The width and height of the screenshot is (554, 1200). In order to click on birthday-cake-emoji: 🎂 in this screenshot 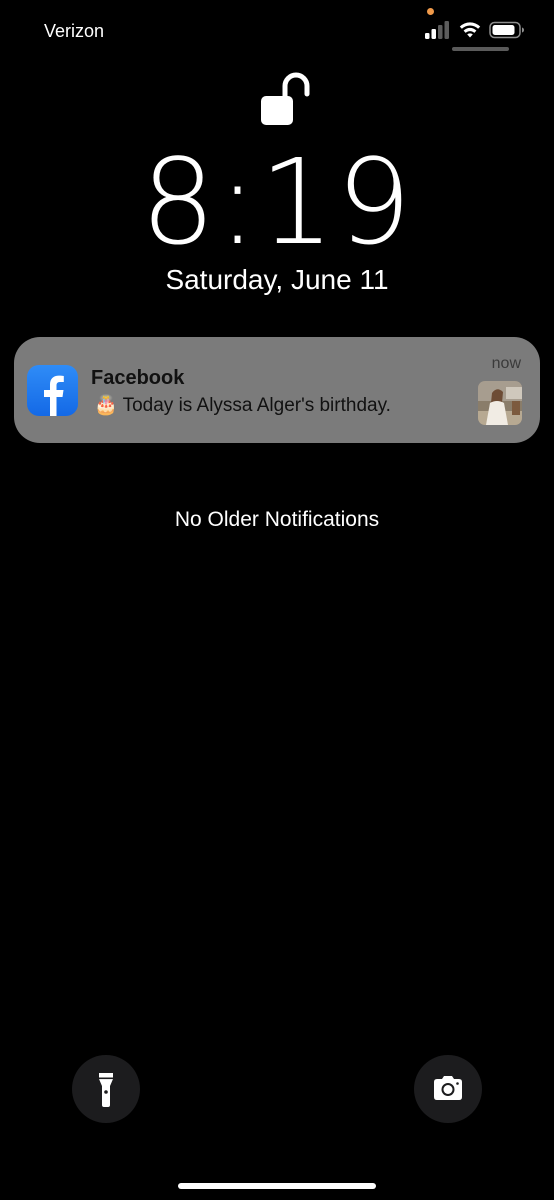, I will do `click(106, 405)`.